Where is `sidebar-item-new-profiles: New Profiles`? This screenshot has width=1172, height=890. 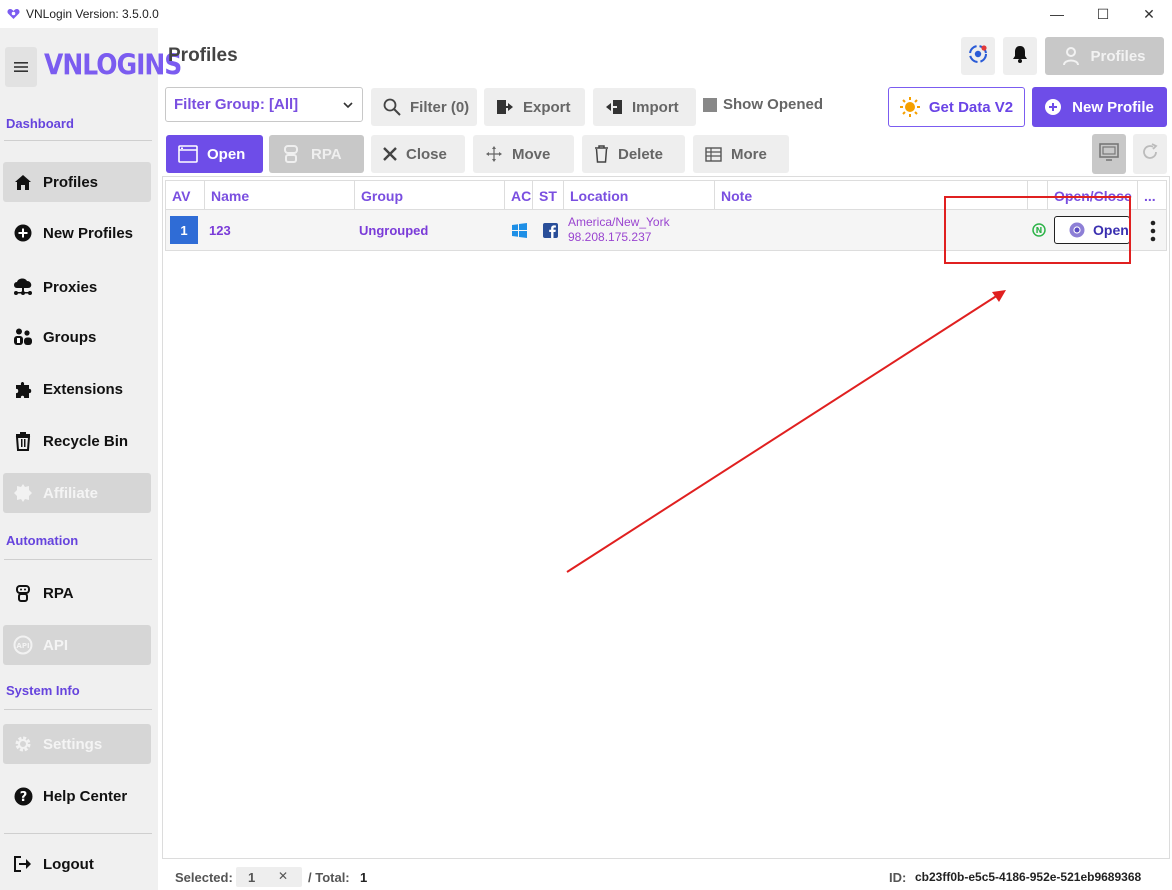 sidebar-item-new-profiles: New Profiles is located at coordinates (77, 233).